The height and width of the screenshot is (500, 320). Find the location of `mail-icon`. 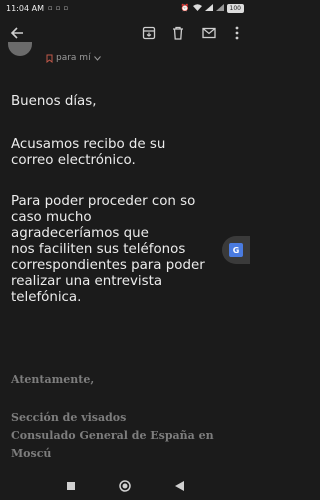

mail-icon is located at coordinates (209, 33).